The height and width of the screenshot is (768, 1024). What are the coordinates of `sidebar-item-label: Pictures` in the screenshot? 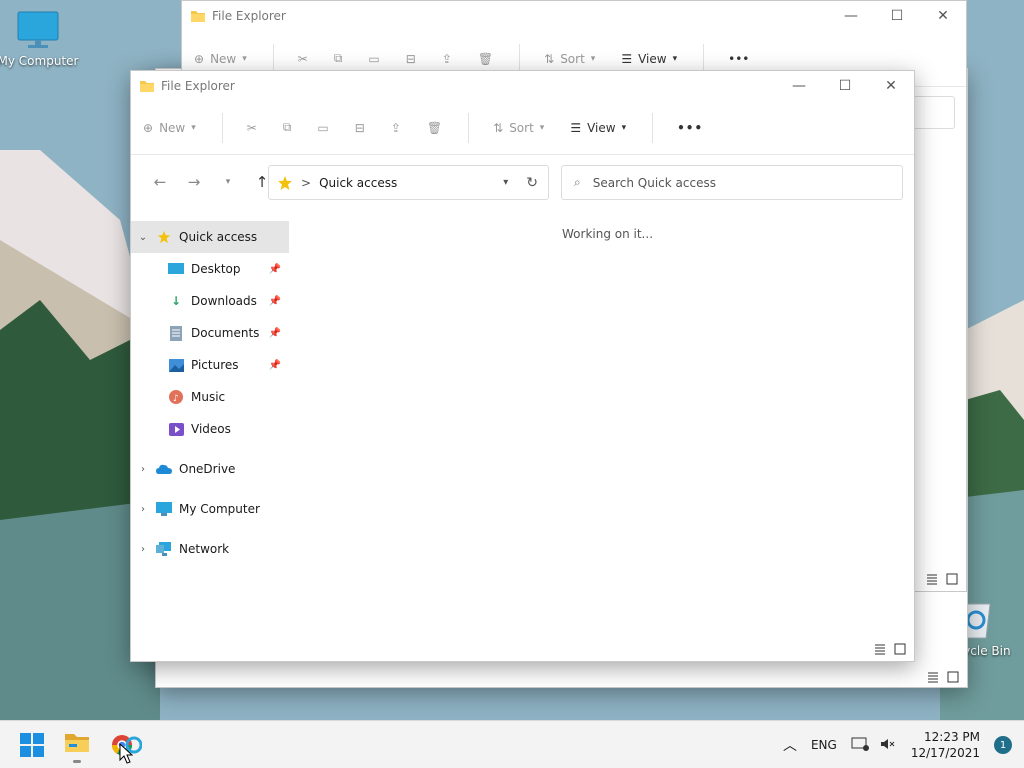 It's located at (215, 365).